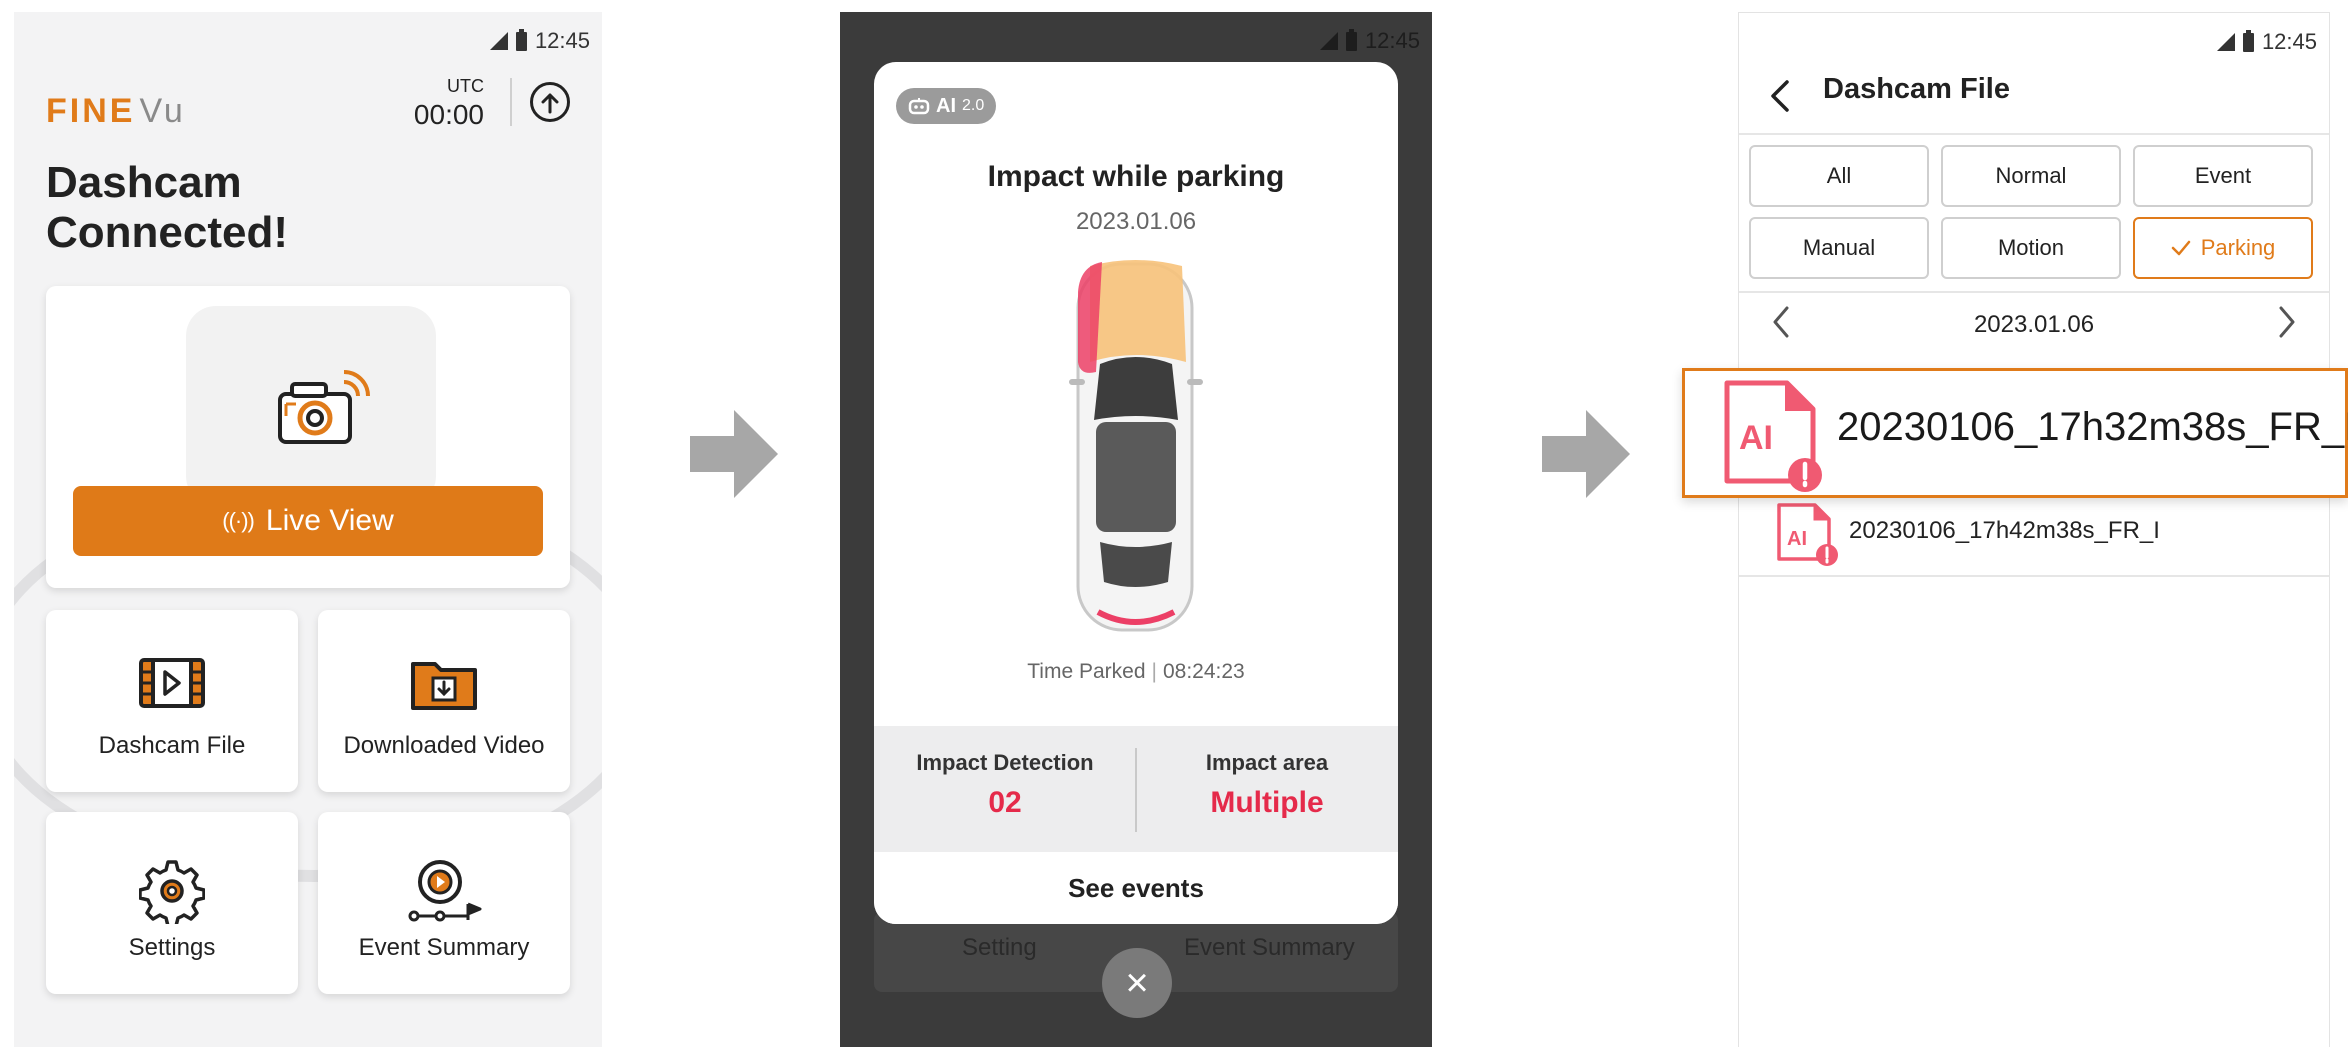  What do you see at coordinates (444, 745) in the screenshot?
I see `downloaded-video-label: Downloaded Video` at bounding box center [444, 745].